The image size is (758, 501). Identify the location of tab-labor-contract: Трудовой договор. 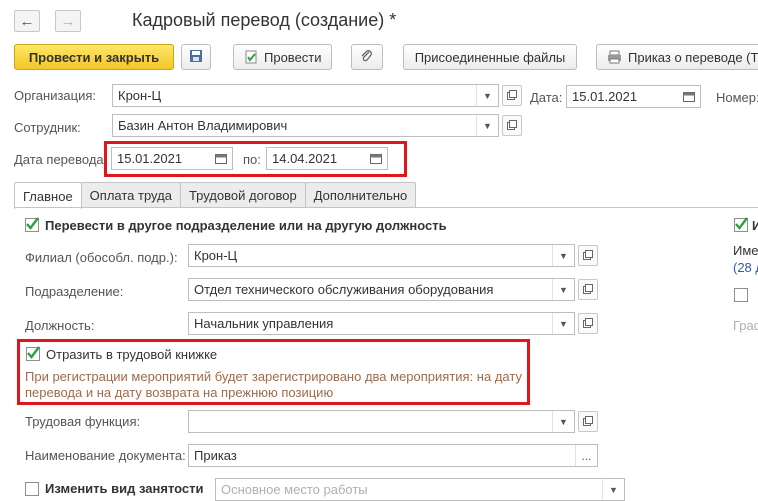
(242, 195).